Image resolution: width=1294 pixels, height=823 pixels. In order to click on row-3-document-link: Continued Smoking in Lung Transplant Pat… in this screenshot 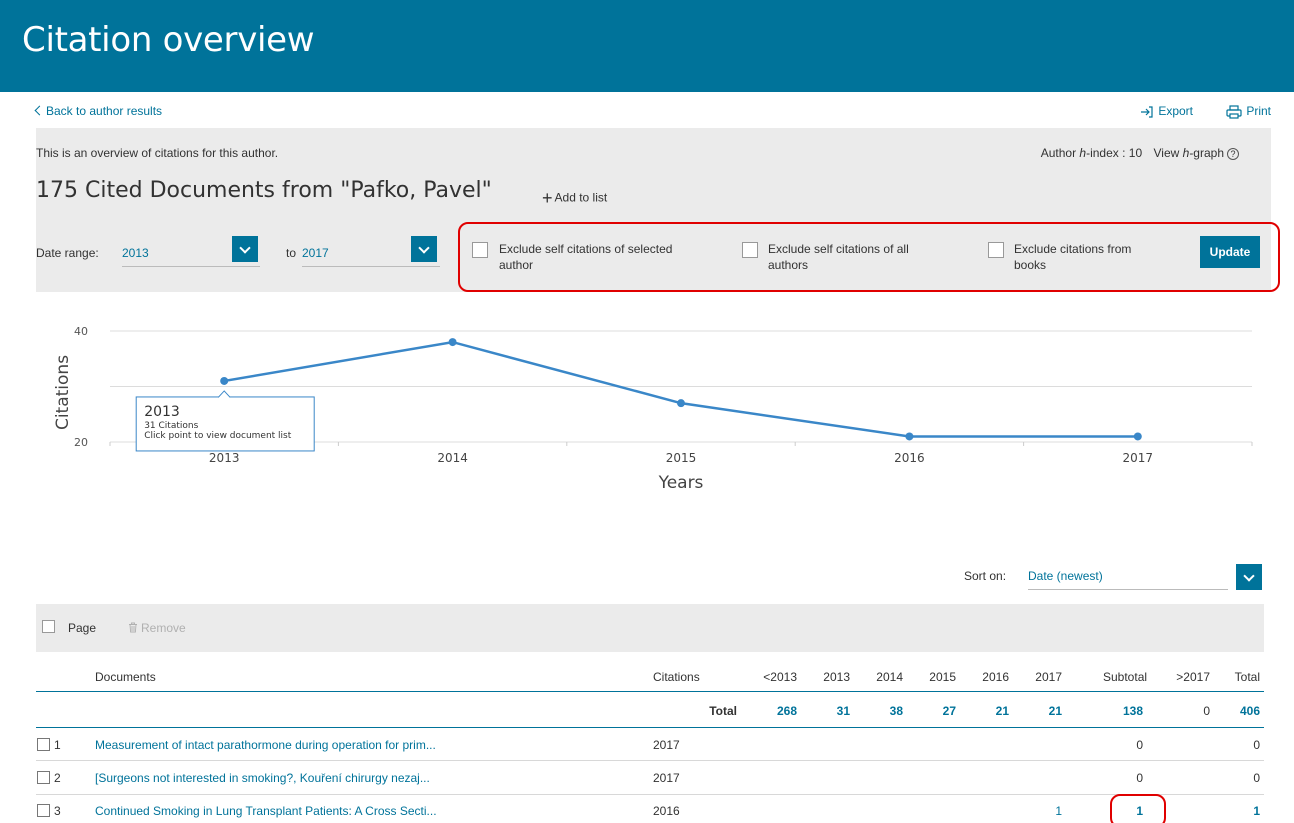, I will do `click(266, 811)`.